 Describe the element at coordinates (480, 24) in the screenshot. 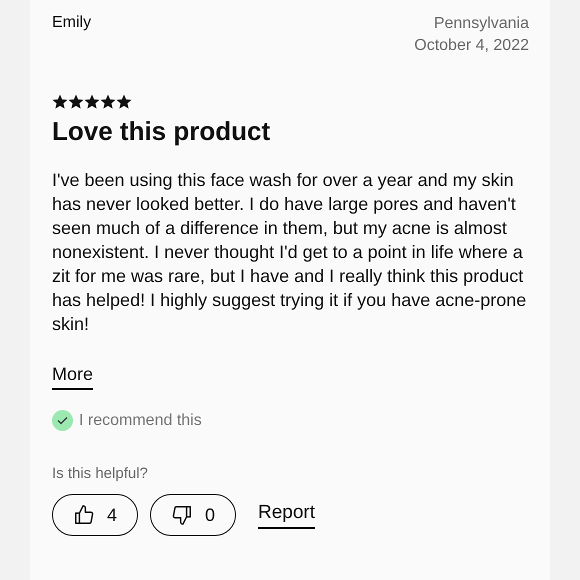

I see `reviewer-location: Pennsylvania` at that location.